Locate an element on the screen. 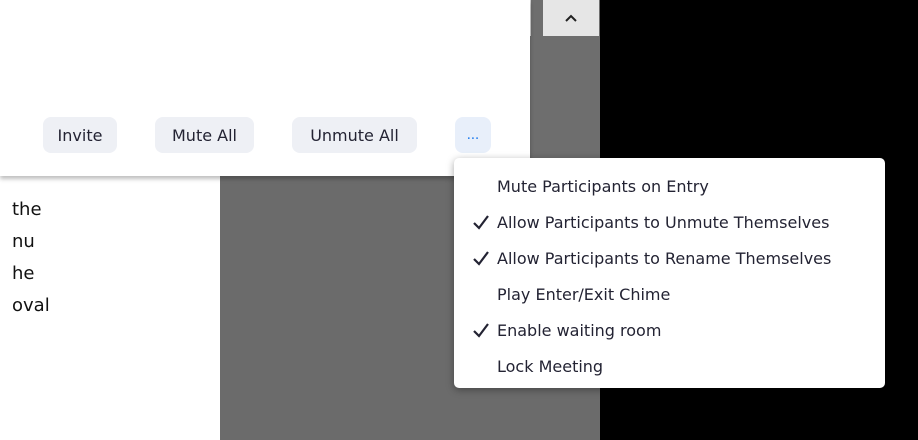 This screenshot has width=918, height=440. menu-item-label: Allow Participants to Unmute Themselves is located at coordinates (663, 222).